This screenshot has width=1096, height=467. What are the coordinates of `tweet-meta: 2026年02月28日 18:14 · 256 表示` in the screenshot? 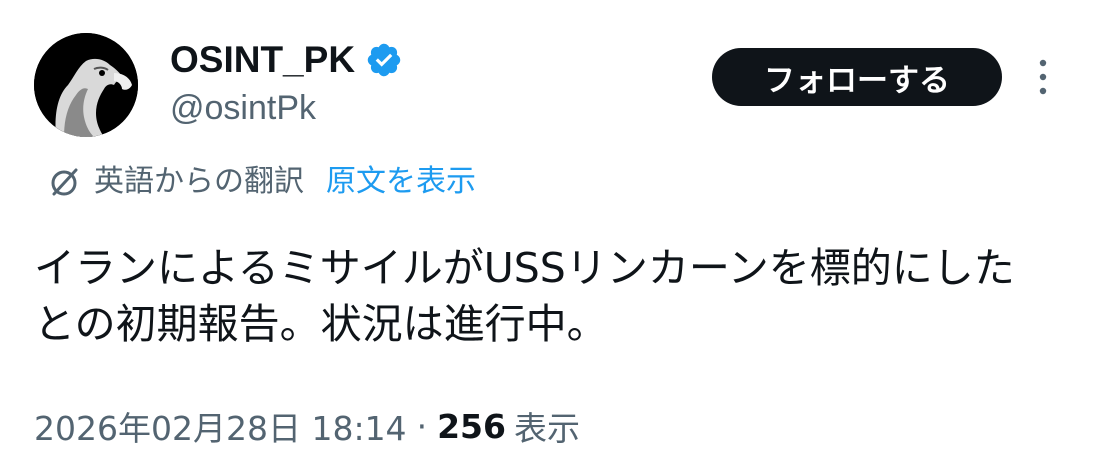 It's located at (307, 426).